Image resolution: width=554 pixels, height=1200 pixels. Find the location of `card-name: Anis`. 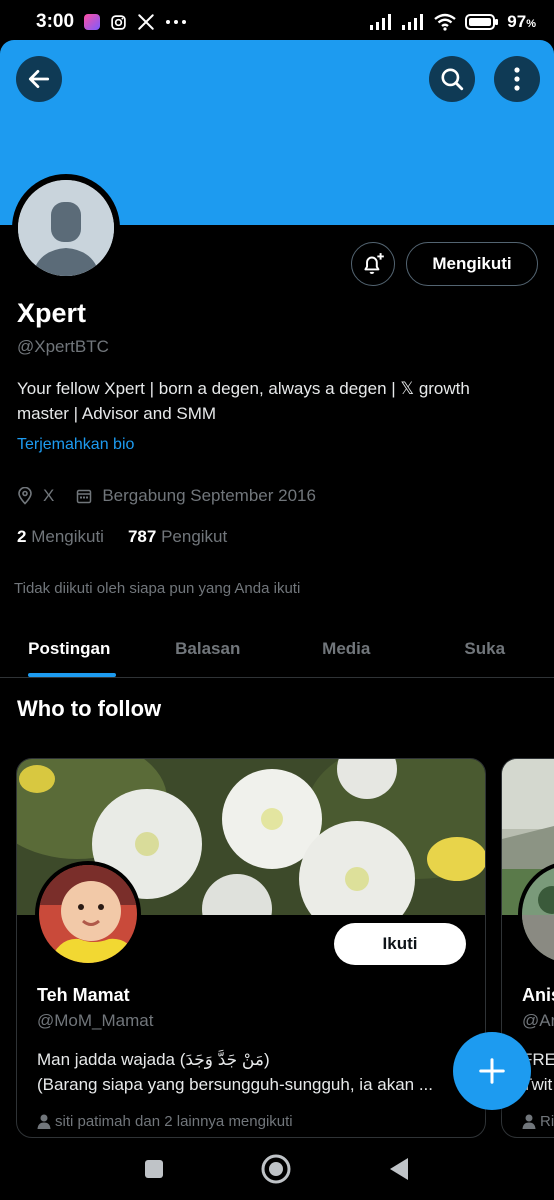

card-name: Anis is located at coordinates (538, 995).